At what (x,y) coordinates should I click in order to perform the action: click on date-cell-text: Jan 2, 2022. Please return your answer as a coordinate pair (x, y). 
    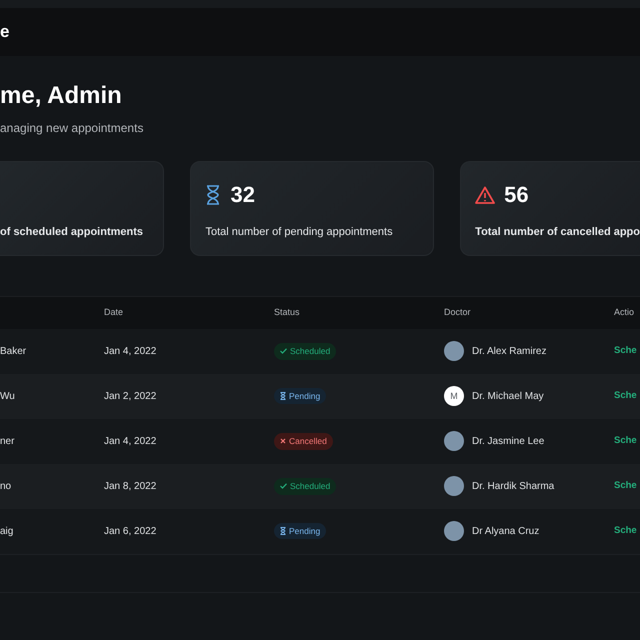
    Looking at the image, I should click on (131, 397).